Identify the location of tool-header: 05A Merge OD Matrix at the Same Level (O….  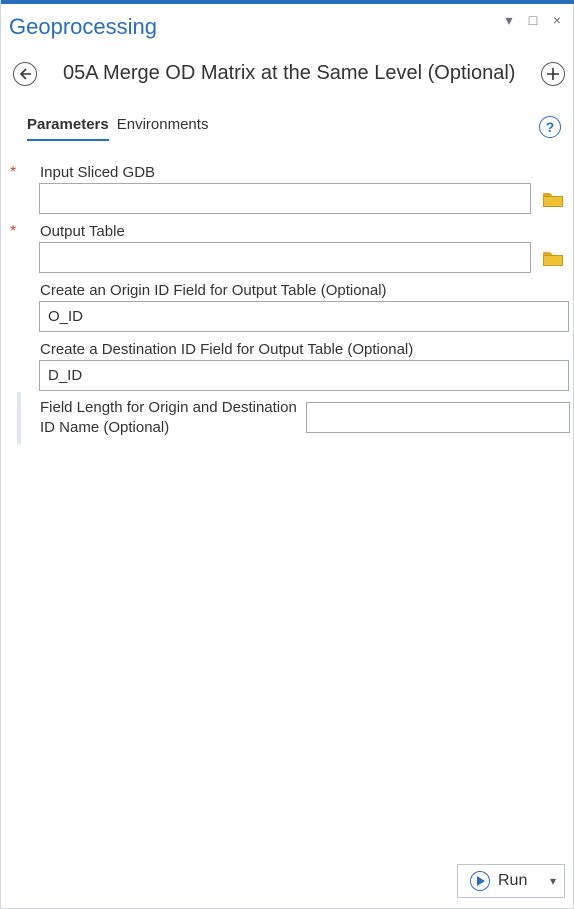
(288, 77).